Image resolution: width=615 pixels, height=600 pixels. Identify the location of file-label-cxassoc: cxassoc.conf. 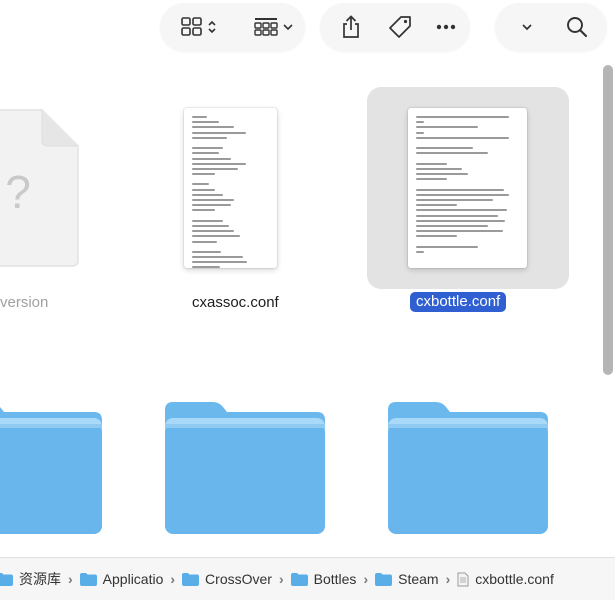
(235, 302).